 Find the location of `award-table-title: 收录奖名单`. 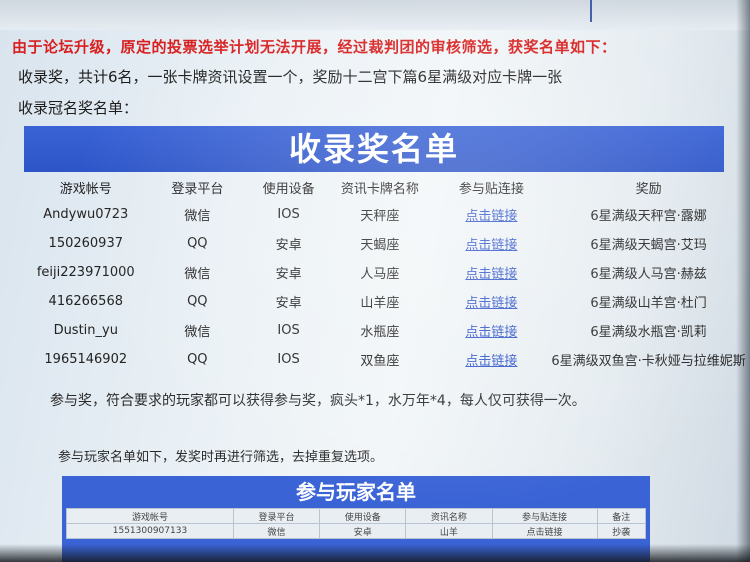

award-table-title: 收录奖名单 is located at coordinates (374, 149).